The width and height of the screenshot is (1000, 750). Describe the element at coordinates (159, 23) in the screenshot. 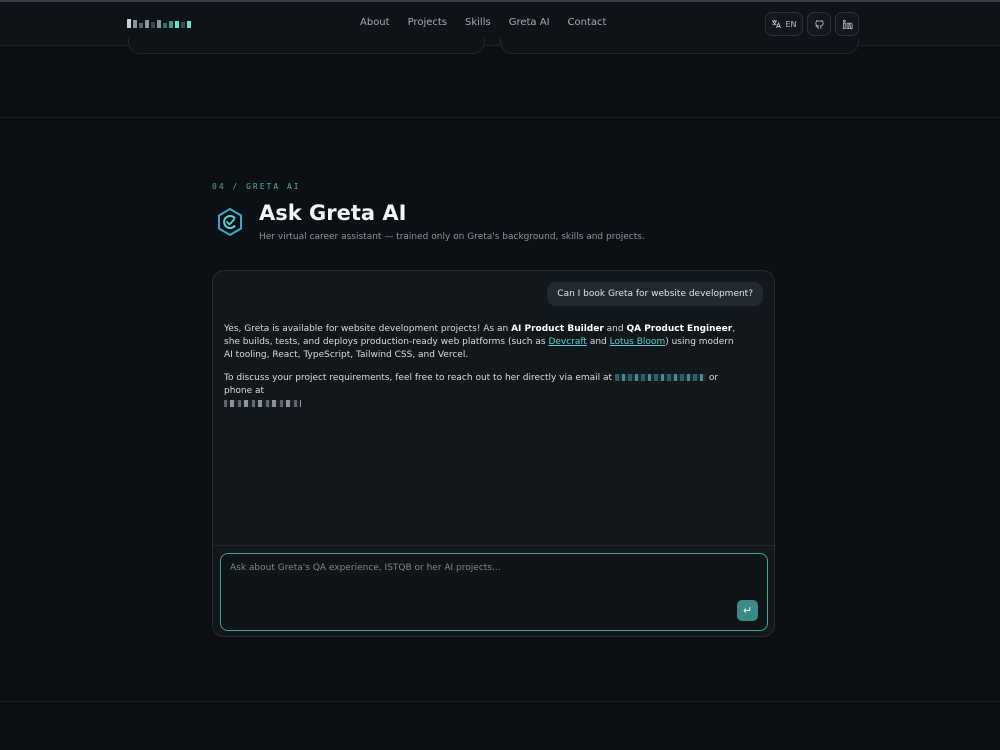

I see `site-logo` at that location.